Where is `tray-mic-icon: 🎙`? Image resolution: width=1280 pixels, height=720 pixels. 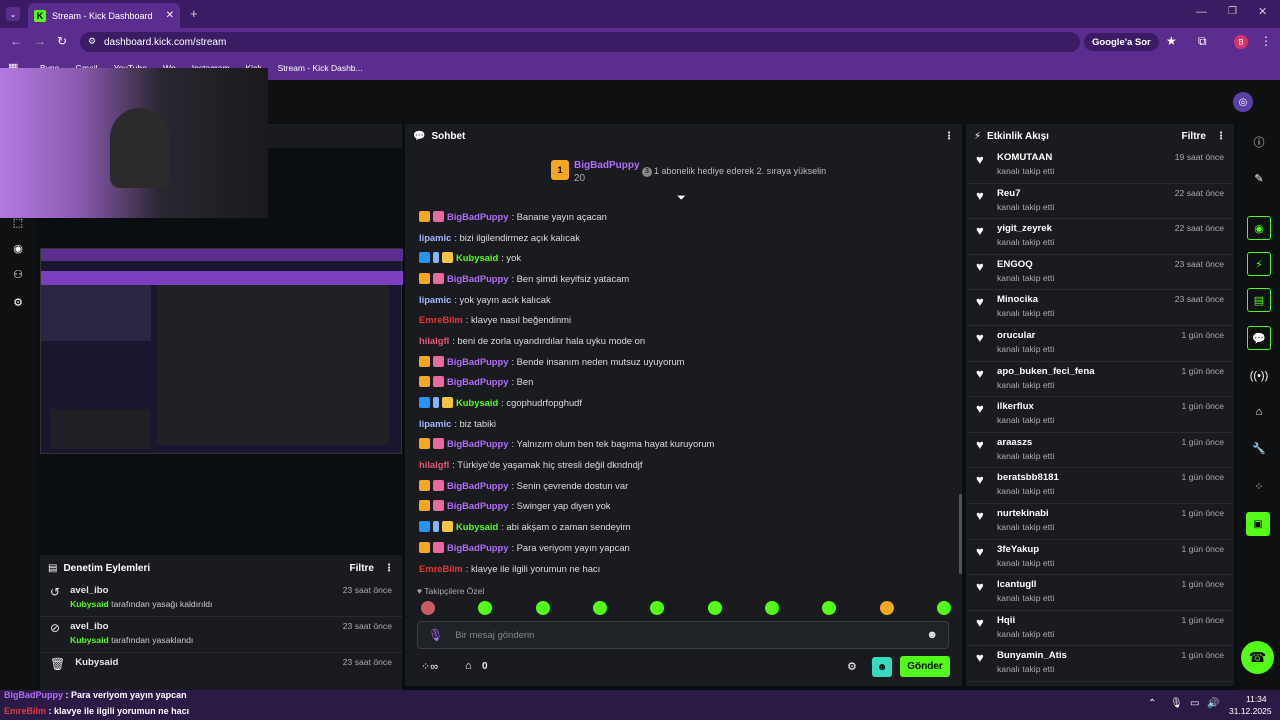
tray-mic-icon: 🎙 is located at coordinates (1176, 703).